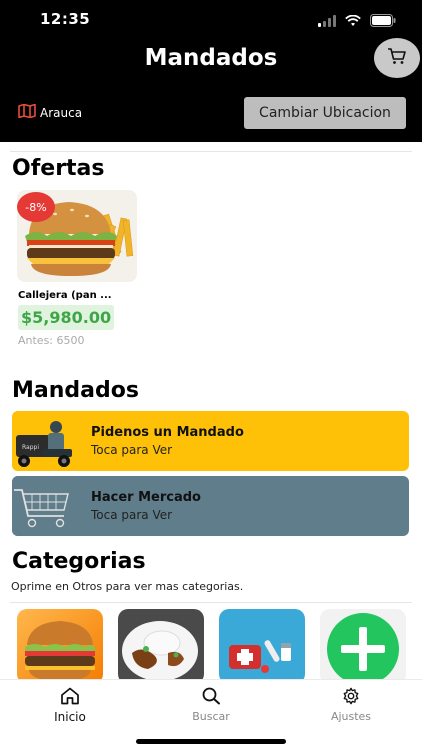 This screenshot has height=750, width=422. Describe the element at coordinates (210, 441) in the screenshot. I see `request-errand-card: Rappi Pidenos un Mandado Toca para Ver` at that location.